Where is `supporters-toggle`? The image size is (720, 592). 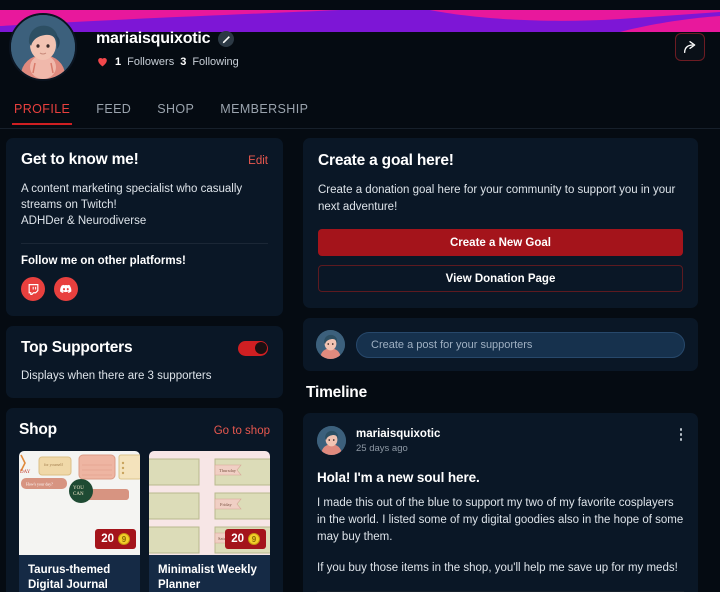 supporters-toggle is located at coordinates (253, 348).